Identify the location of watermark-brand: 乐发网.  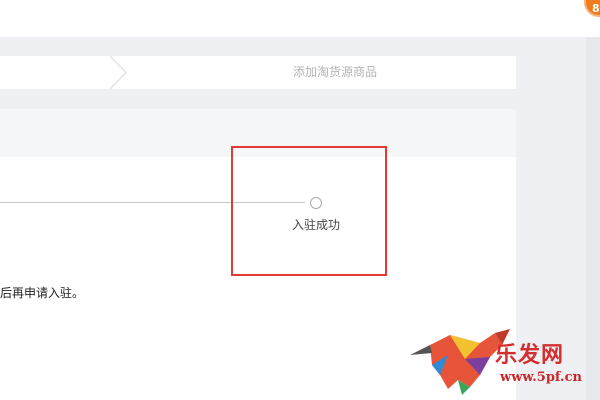
(530, 355).